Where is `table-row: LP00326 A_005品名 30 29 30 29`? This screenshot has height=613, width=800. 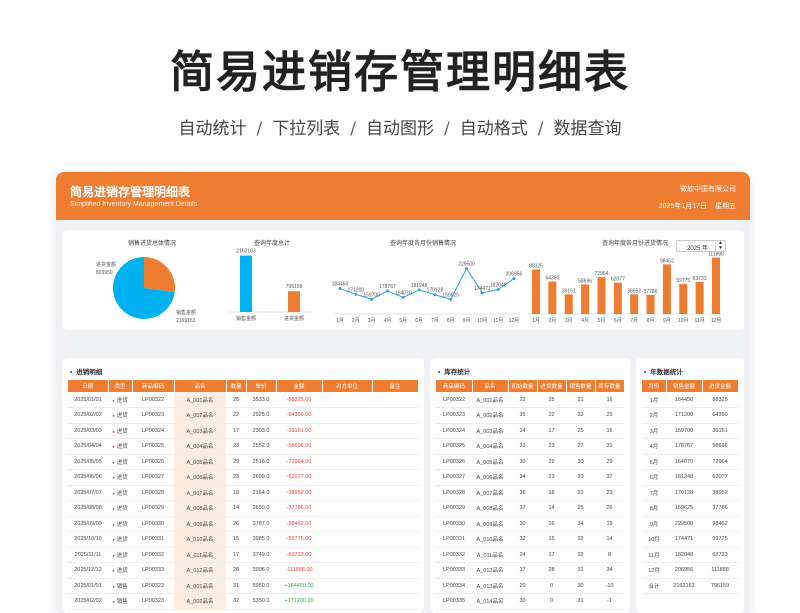
table-row: LP00326 A_005品名 30 29 30 29 is located at coordinates (530, 462).